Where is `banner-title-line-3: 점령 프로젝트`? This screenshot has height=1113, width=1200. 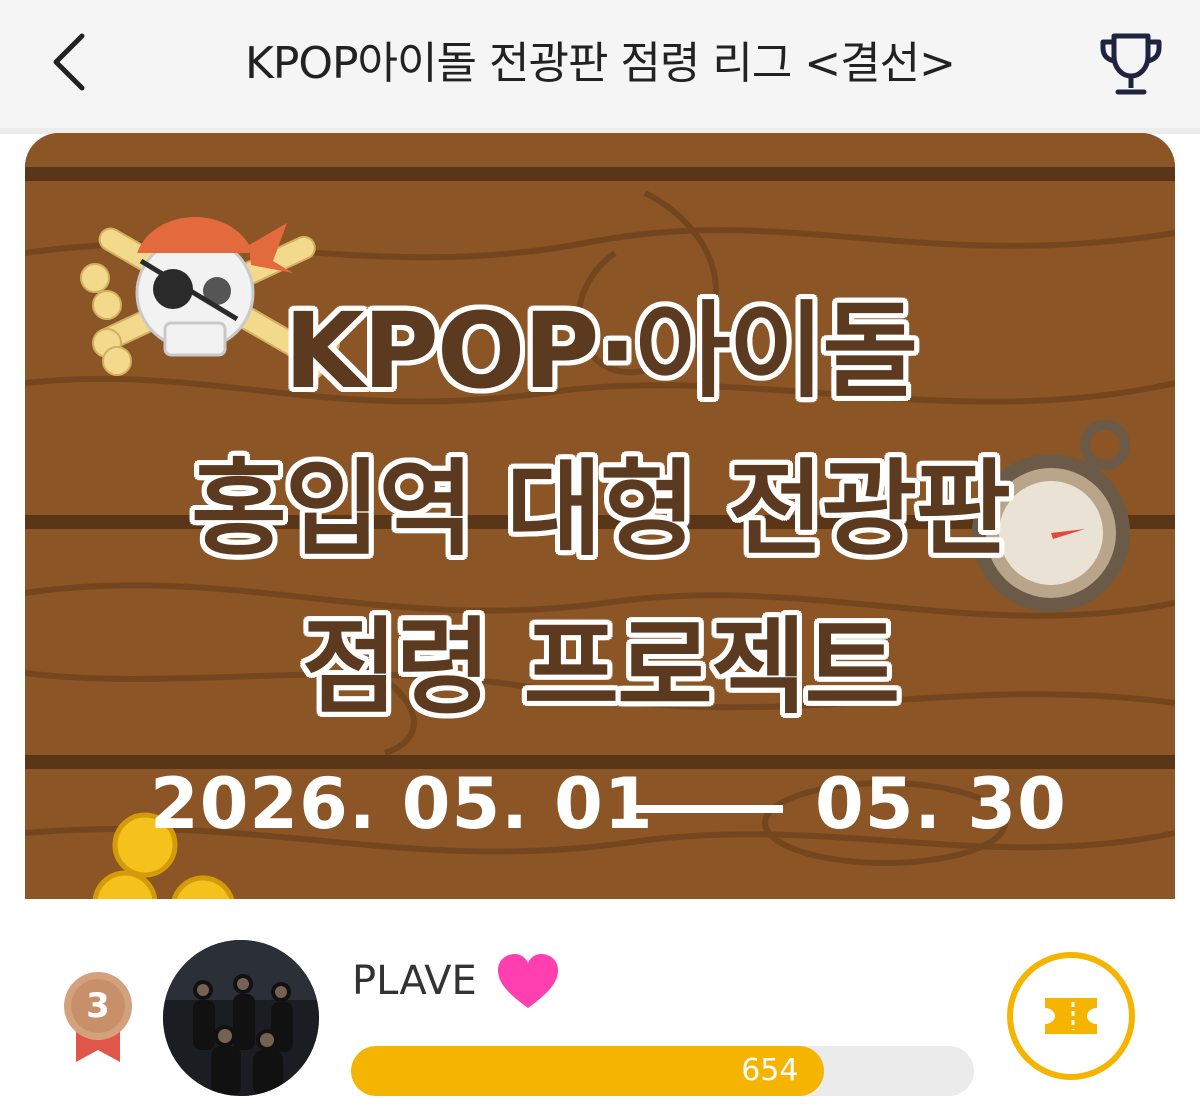
banner-title-line-3: 점령 프로젝트 is located at coordinates (600, 667).